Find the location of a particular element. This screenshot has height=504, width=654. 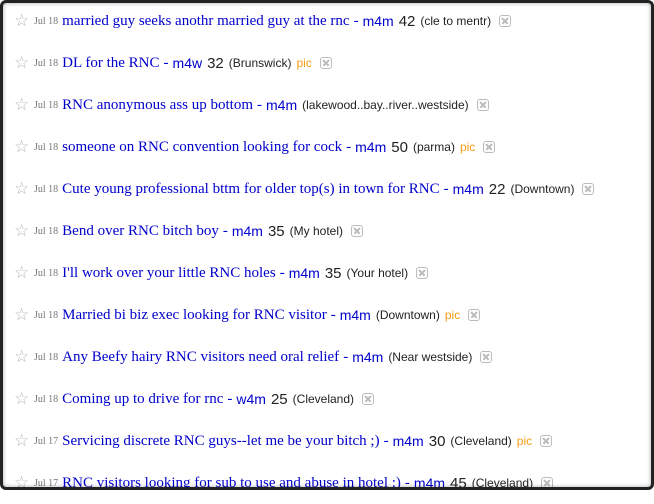

posting-age: 45 is located at coordinates (458, 483).